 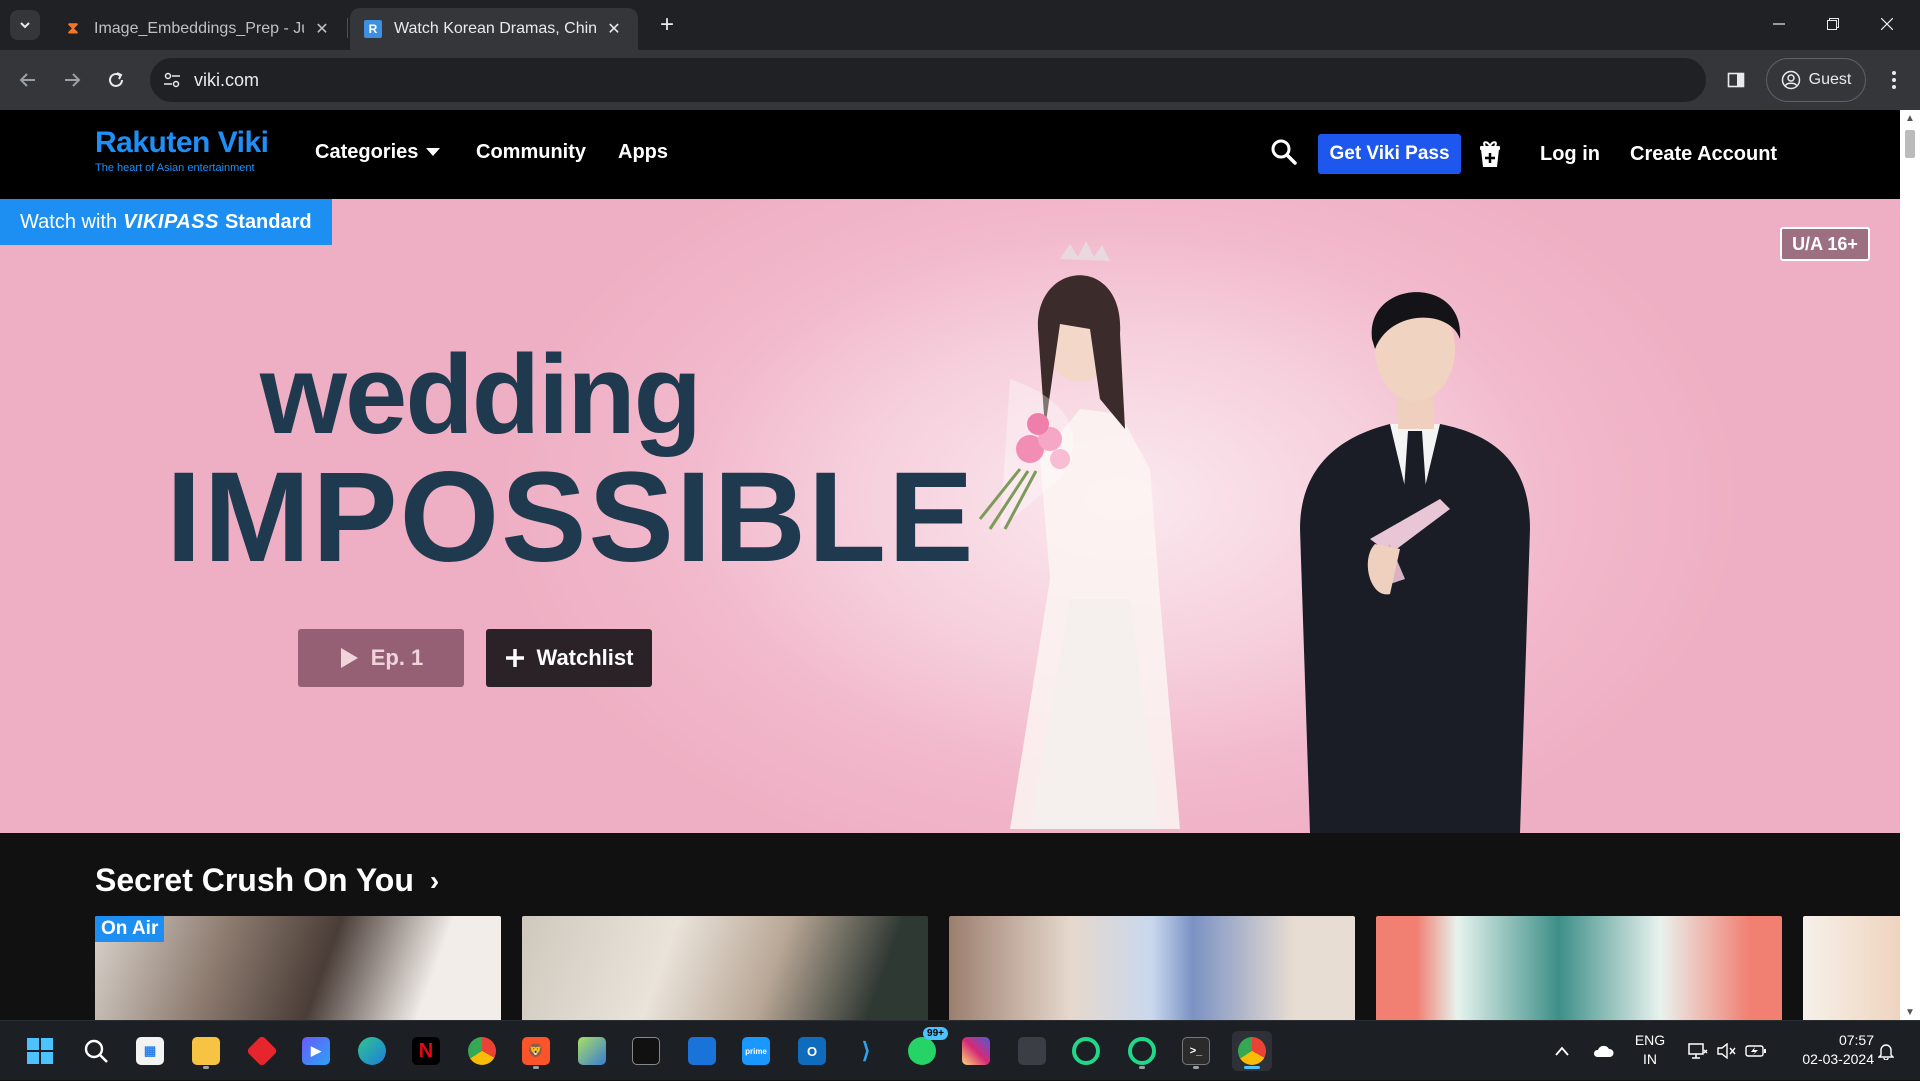 I want to click on anydesk-app, so click(x=262, y=1051).